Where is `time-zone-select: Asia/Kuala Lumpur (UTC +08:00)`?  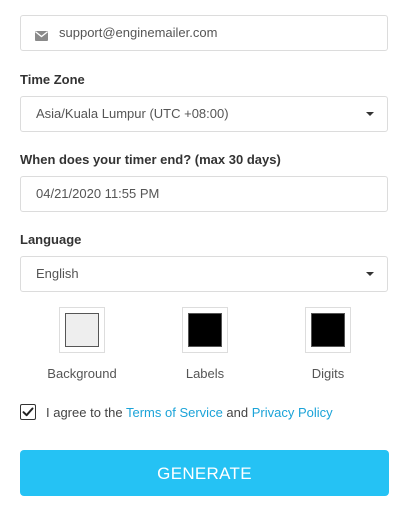 time-zone-select: Asia/Kuala Lumpur (UTC +08:00) is located at coordinates (204, 114).